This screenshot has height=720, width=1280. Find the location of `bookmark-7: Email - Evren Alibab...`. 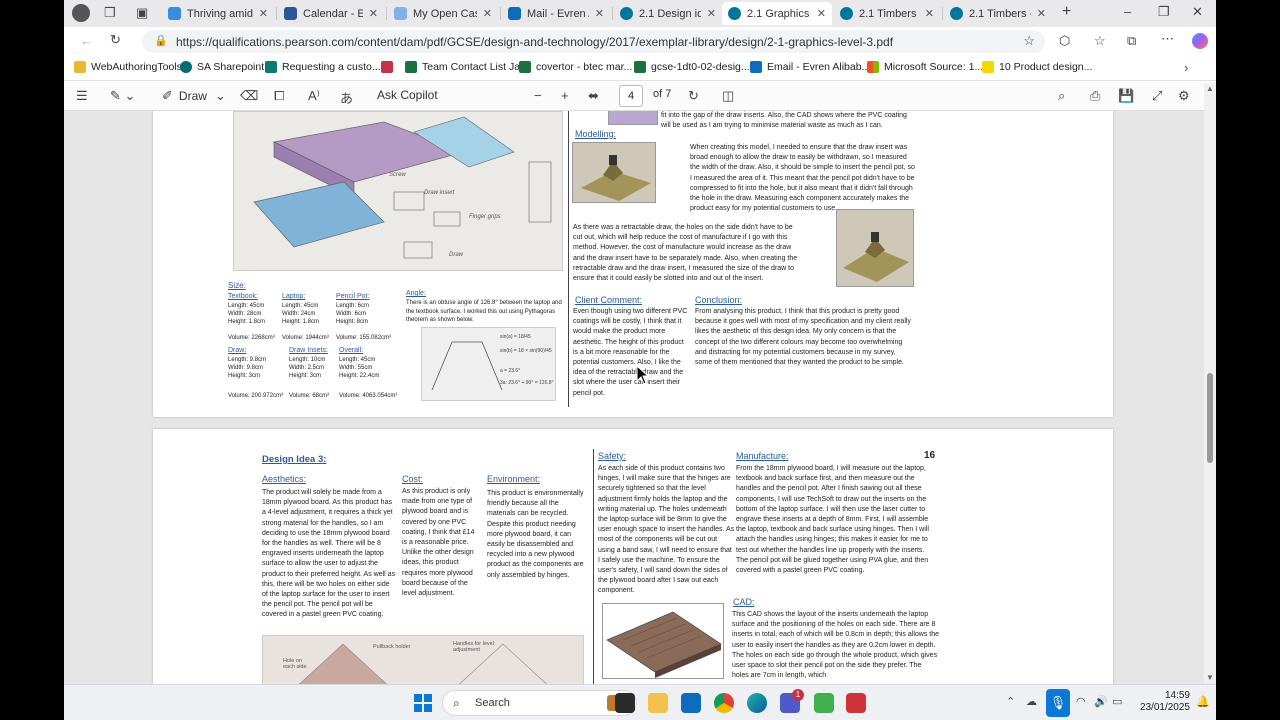

bookmark-7: Email - Evren Alibab... is located at coordinates (810, 67).